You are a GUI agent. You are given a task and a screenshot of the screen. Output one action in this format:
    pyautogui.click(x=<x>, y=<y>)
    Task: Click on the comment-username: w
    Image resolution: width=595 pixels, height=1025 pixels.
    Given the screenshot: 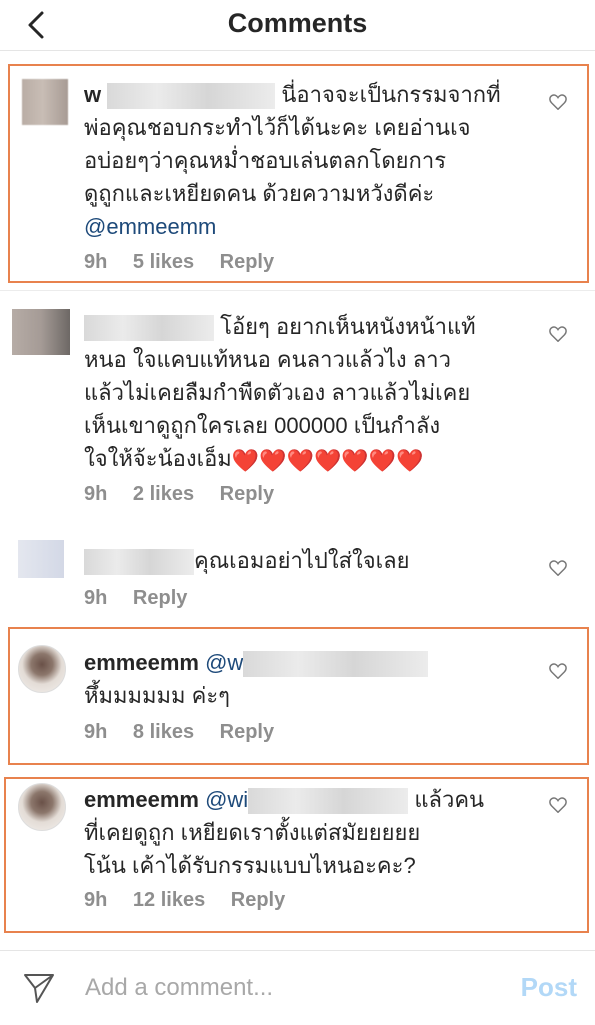 What is the action you would take?
    pyautogui.click(x=92, y=94)
    